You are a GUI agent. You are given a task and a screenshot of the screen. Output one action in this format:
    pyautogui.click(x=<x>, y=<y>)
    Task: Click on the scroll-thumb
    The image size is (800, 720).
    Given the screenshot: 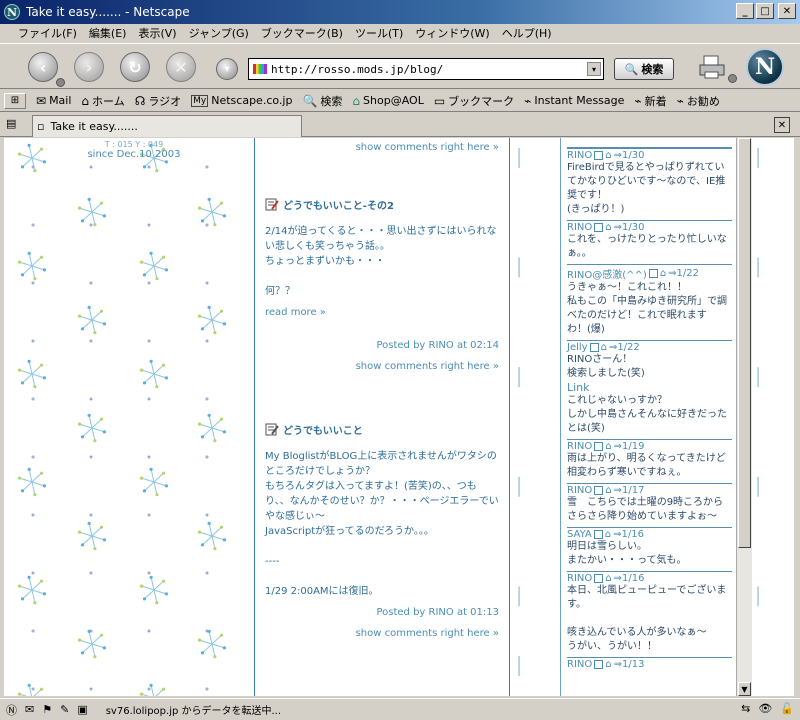 What is the action you would take?
    pyautogui.click(x=744, y=343)
    